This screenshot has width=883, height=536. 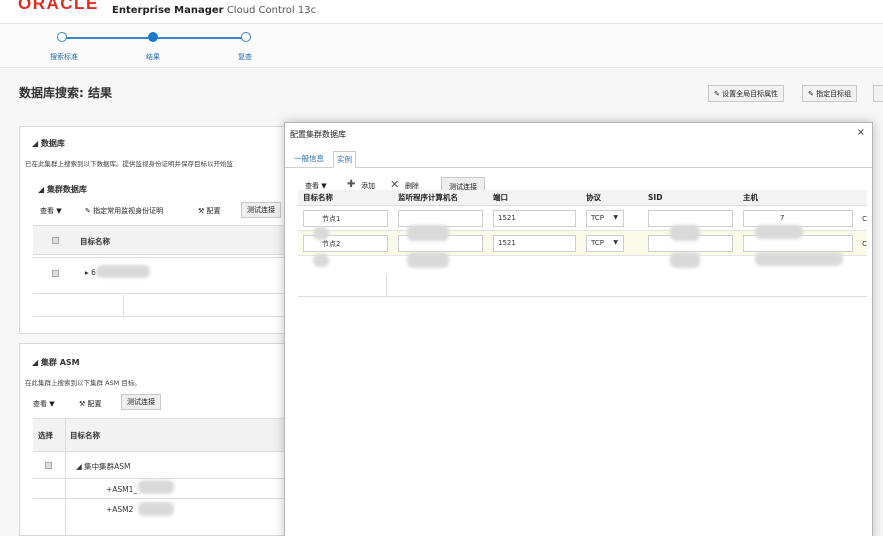 I want to click on train-step-3-dot, so click(x=246, y=37).